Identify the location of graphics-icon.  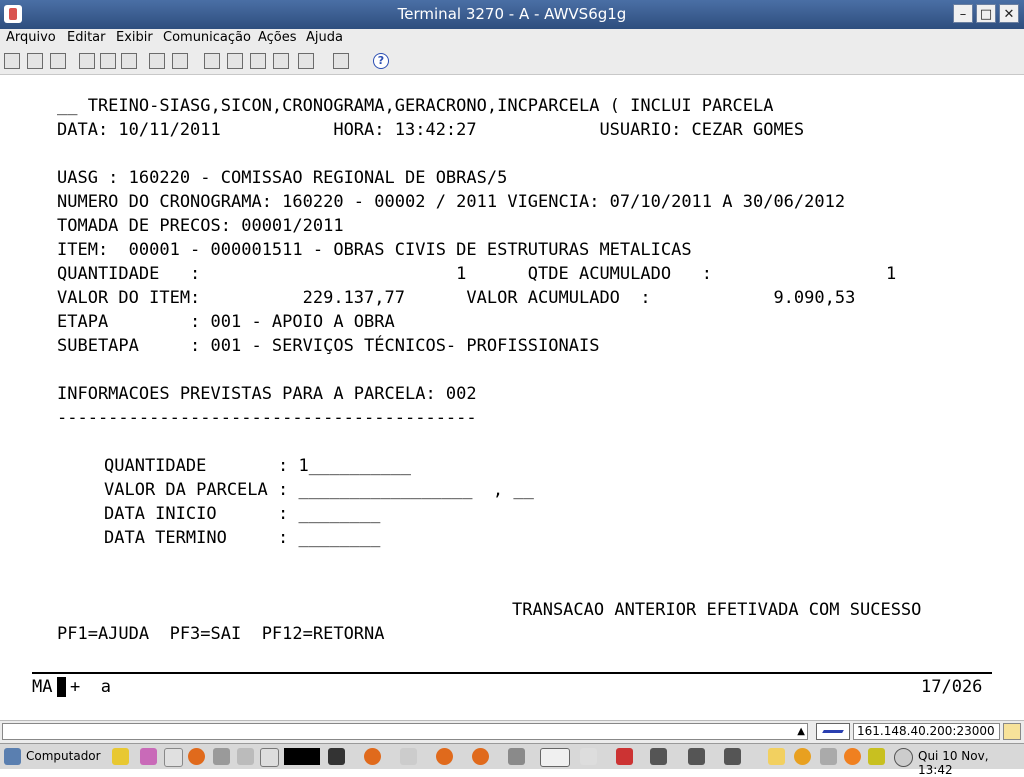
(148, 756).